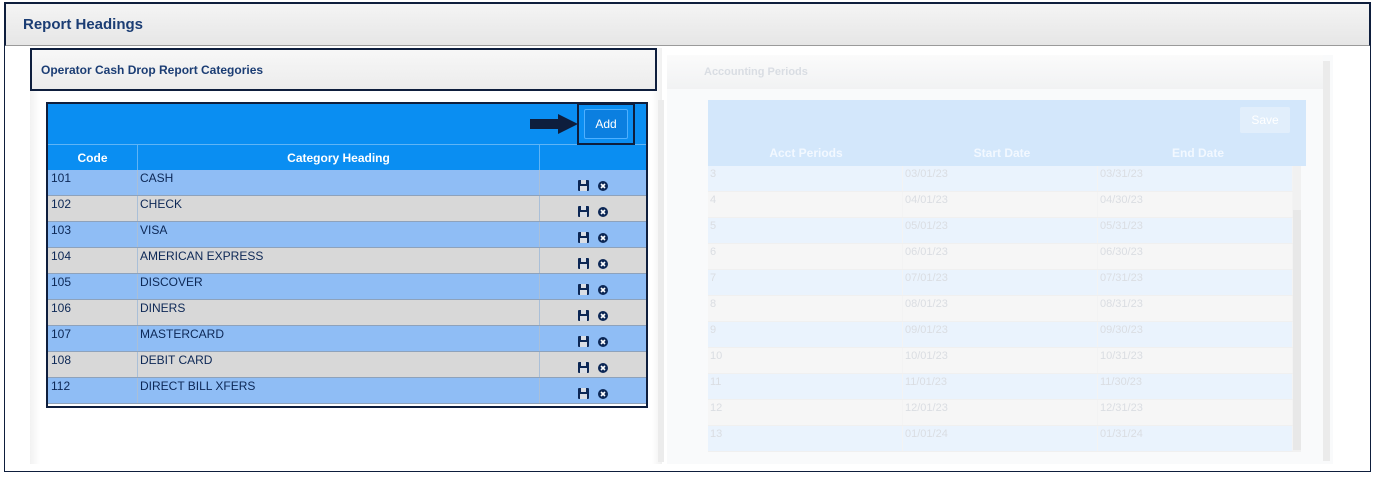 The image size is (1375, 478). I want to click on add-button: Add, so click(606, 124).